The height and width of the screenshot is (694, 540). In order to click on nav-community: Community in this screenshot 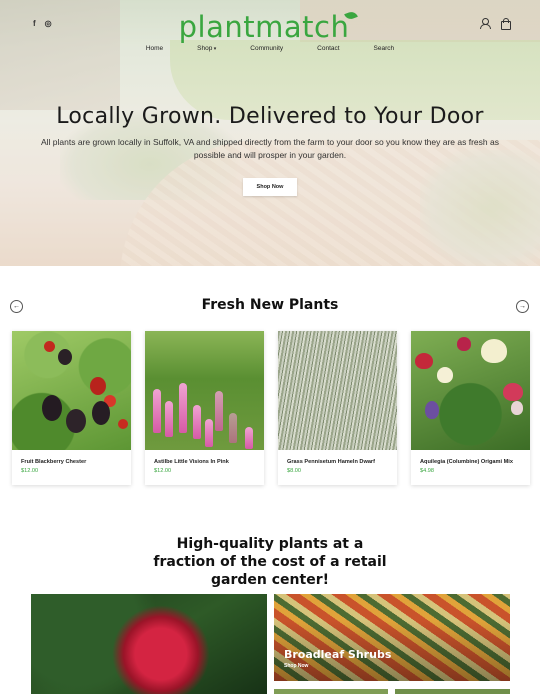, I will do `click(266, 48)`.